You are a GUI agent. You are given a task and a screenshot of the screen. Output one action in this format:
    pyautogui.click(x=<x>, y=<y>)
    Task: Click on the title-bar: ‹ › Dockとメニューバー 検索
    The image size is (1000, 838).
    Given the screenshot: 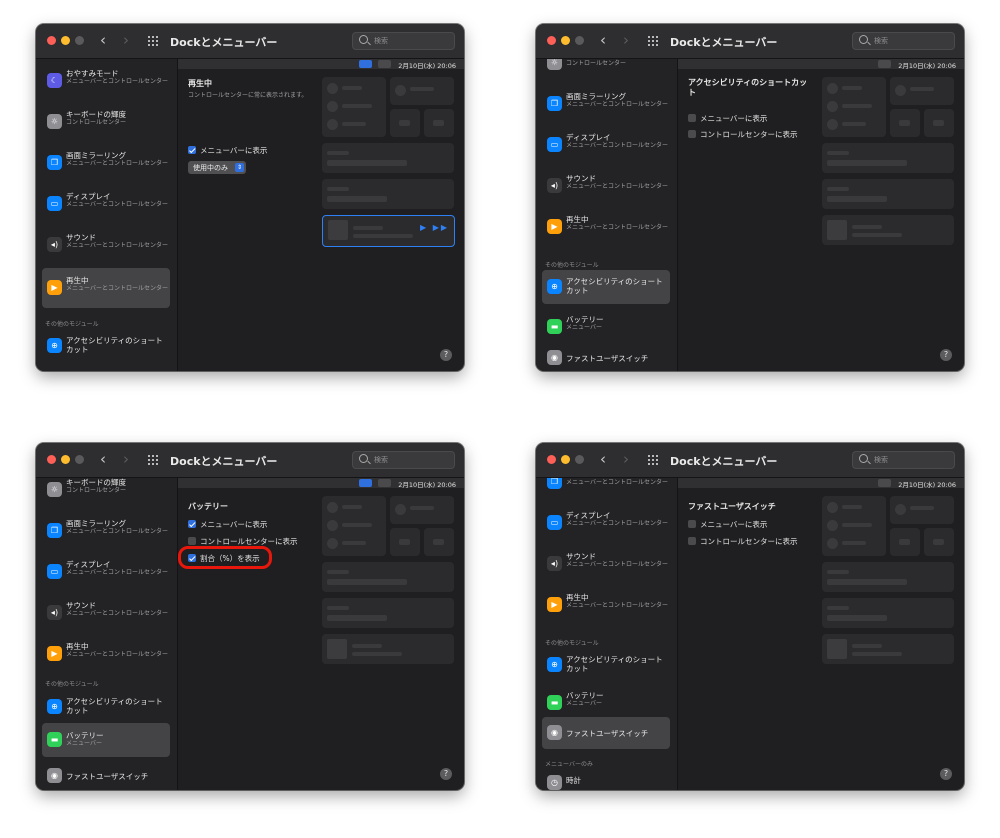 What is the action you would take?
    pyautogui.click(x=250, y=41)
    